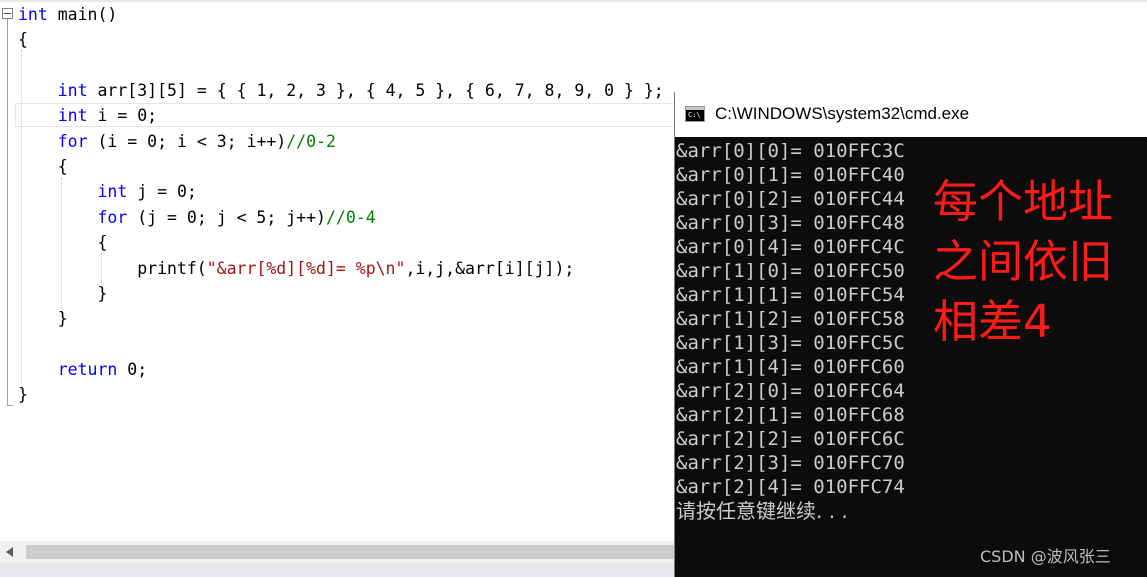  Describe the element at coordinates (790, 199) in the screenshot. I see `console-output-line: &arr[0][2]= 010FFC44` at that location.